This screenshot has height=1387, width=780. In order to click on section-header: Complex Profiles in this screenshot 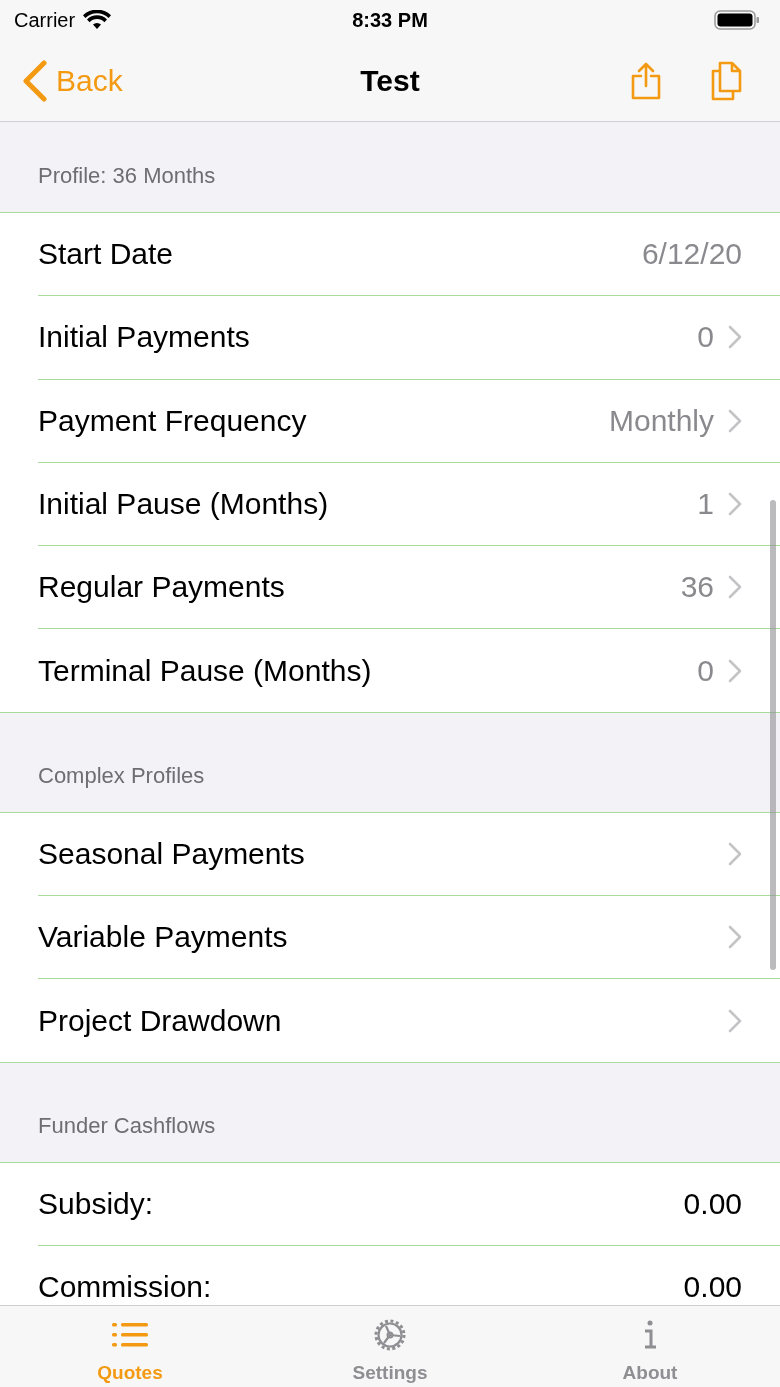, I will do `click(121, 775)`.